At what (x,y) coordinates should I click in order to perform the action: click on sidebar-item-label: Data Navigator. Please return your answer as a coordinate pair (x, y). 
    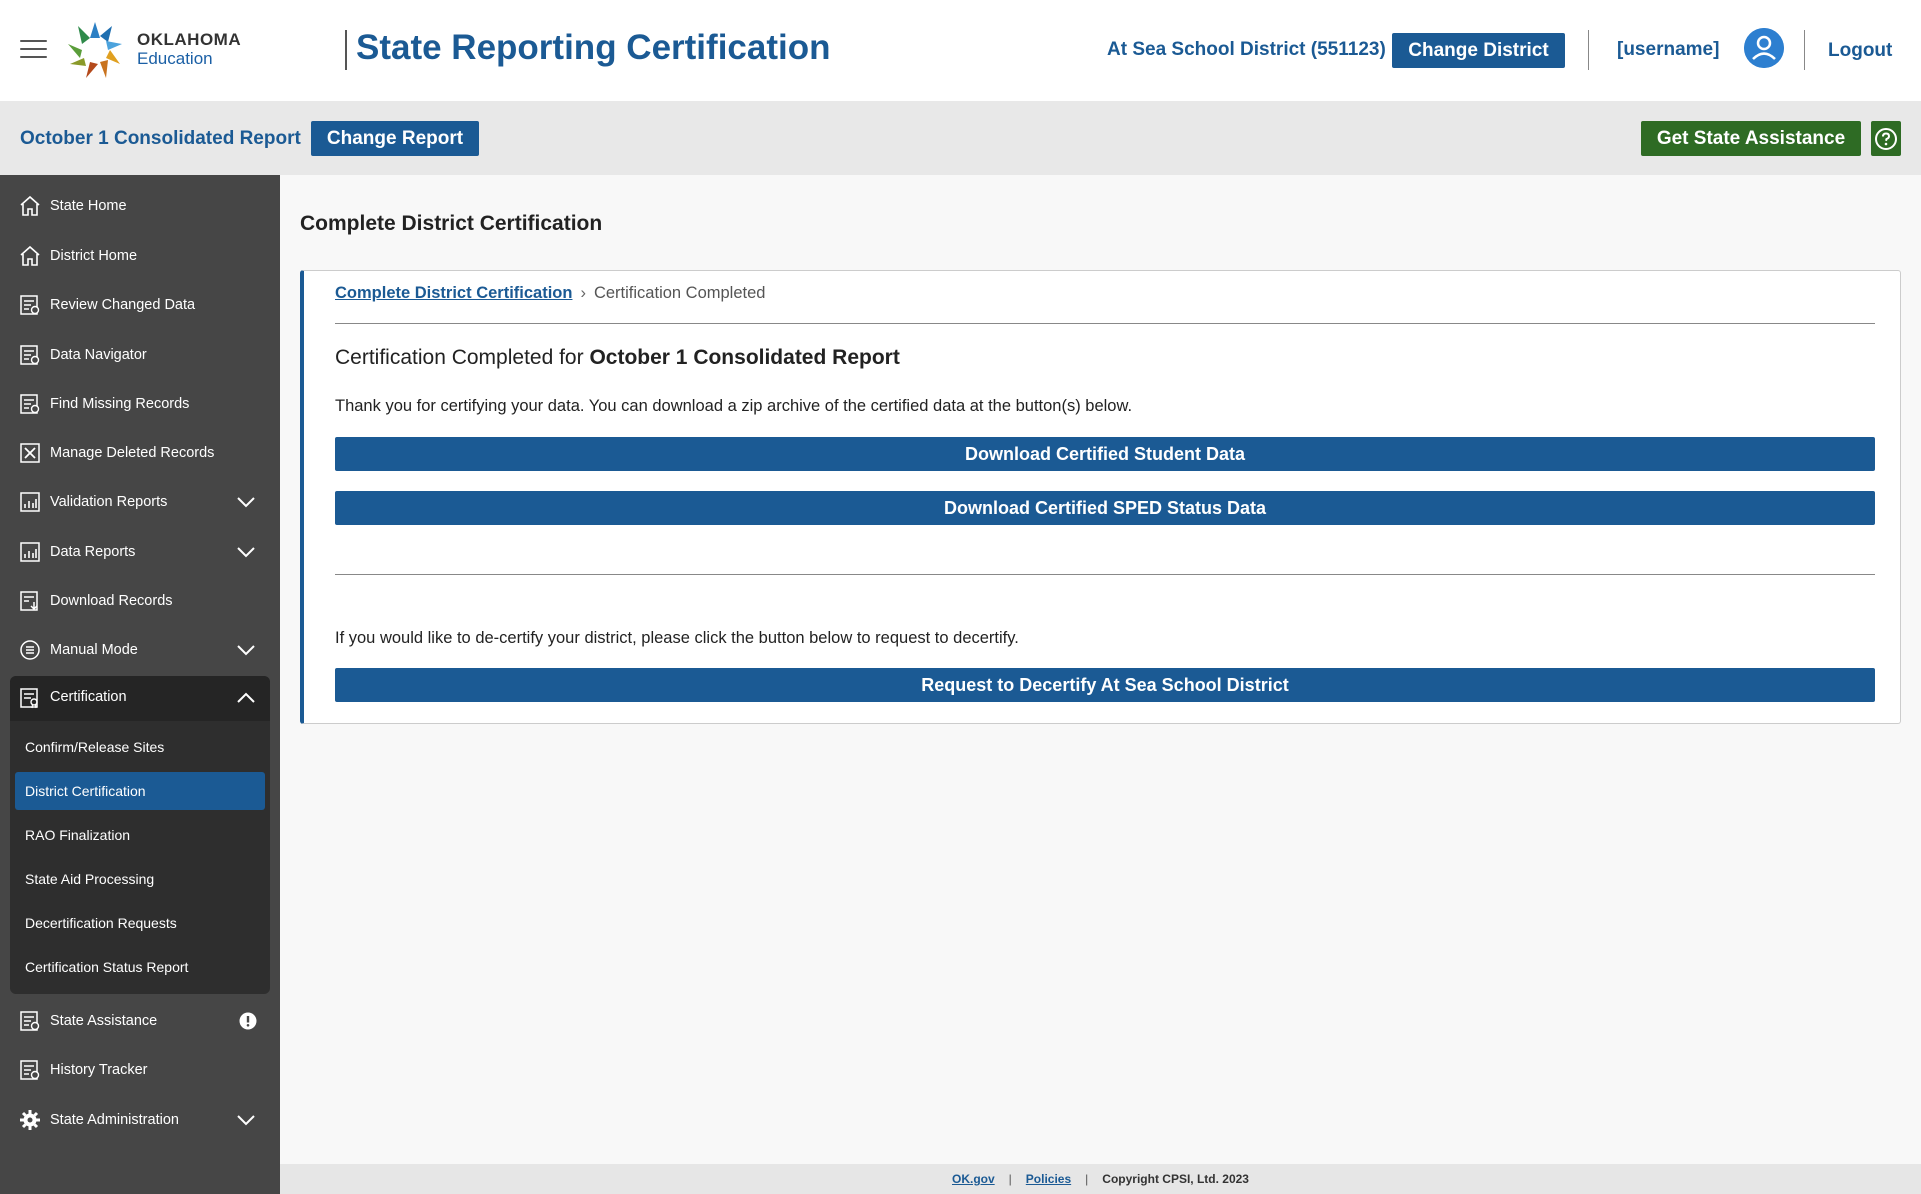
    Looking at the image, I should click on (98, 355).